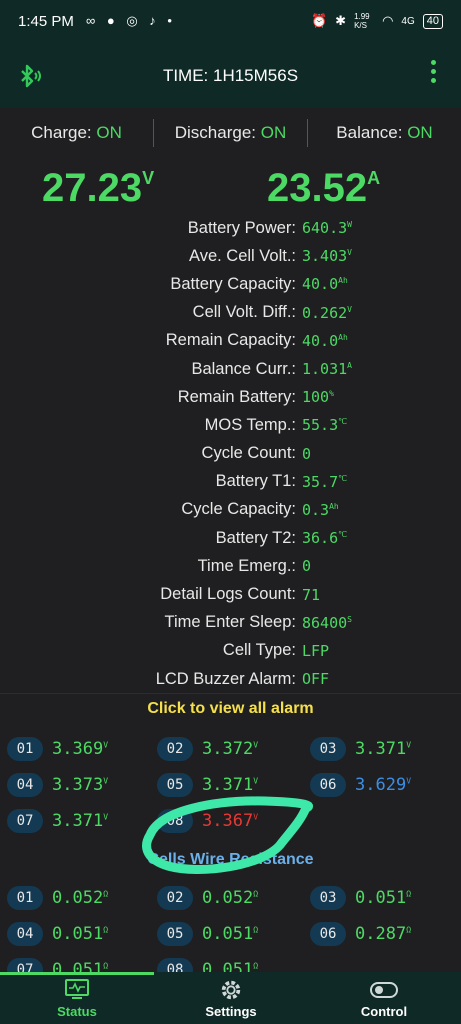 This screenshot has height=1024, width=461. I want to click on toggle-icon, so click(384, 991).